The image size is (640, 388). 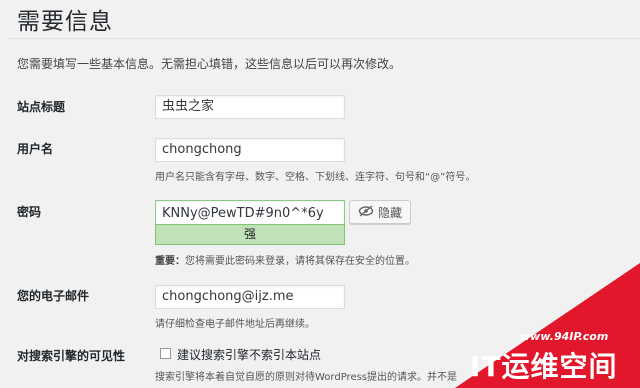 What do you see at coordinates (53, 296) in the screenshot?
I see `email-label: 您的电子邮件` at bounding box center [53, 296].